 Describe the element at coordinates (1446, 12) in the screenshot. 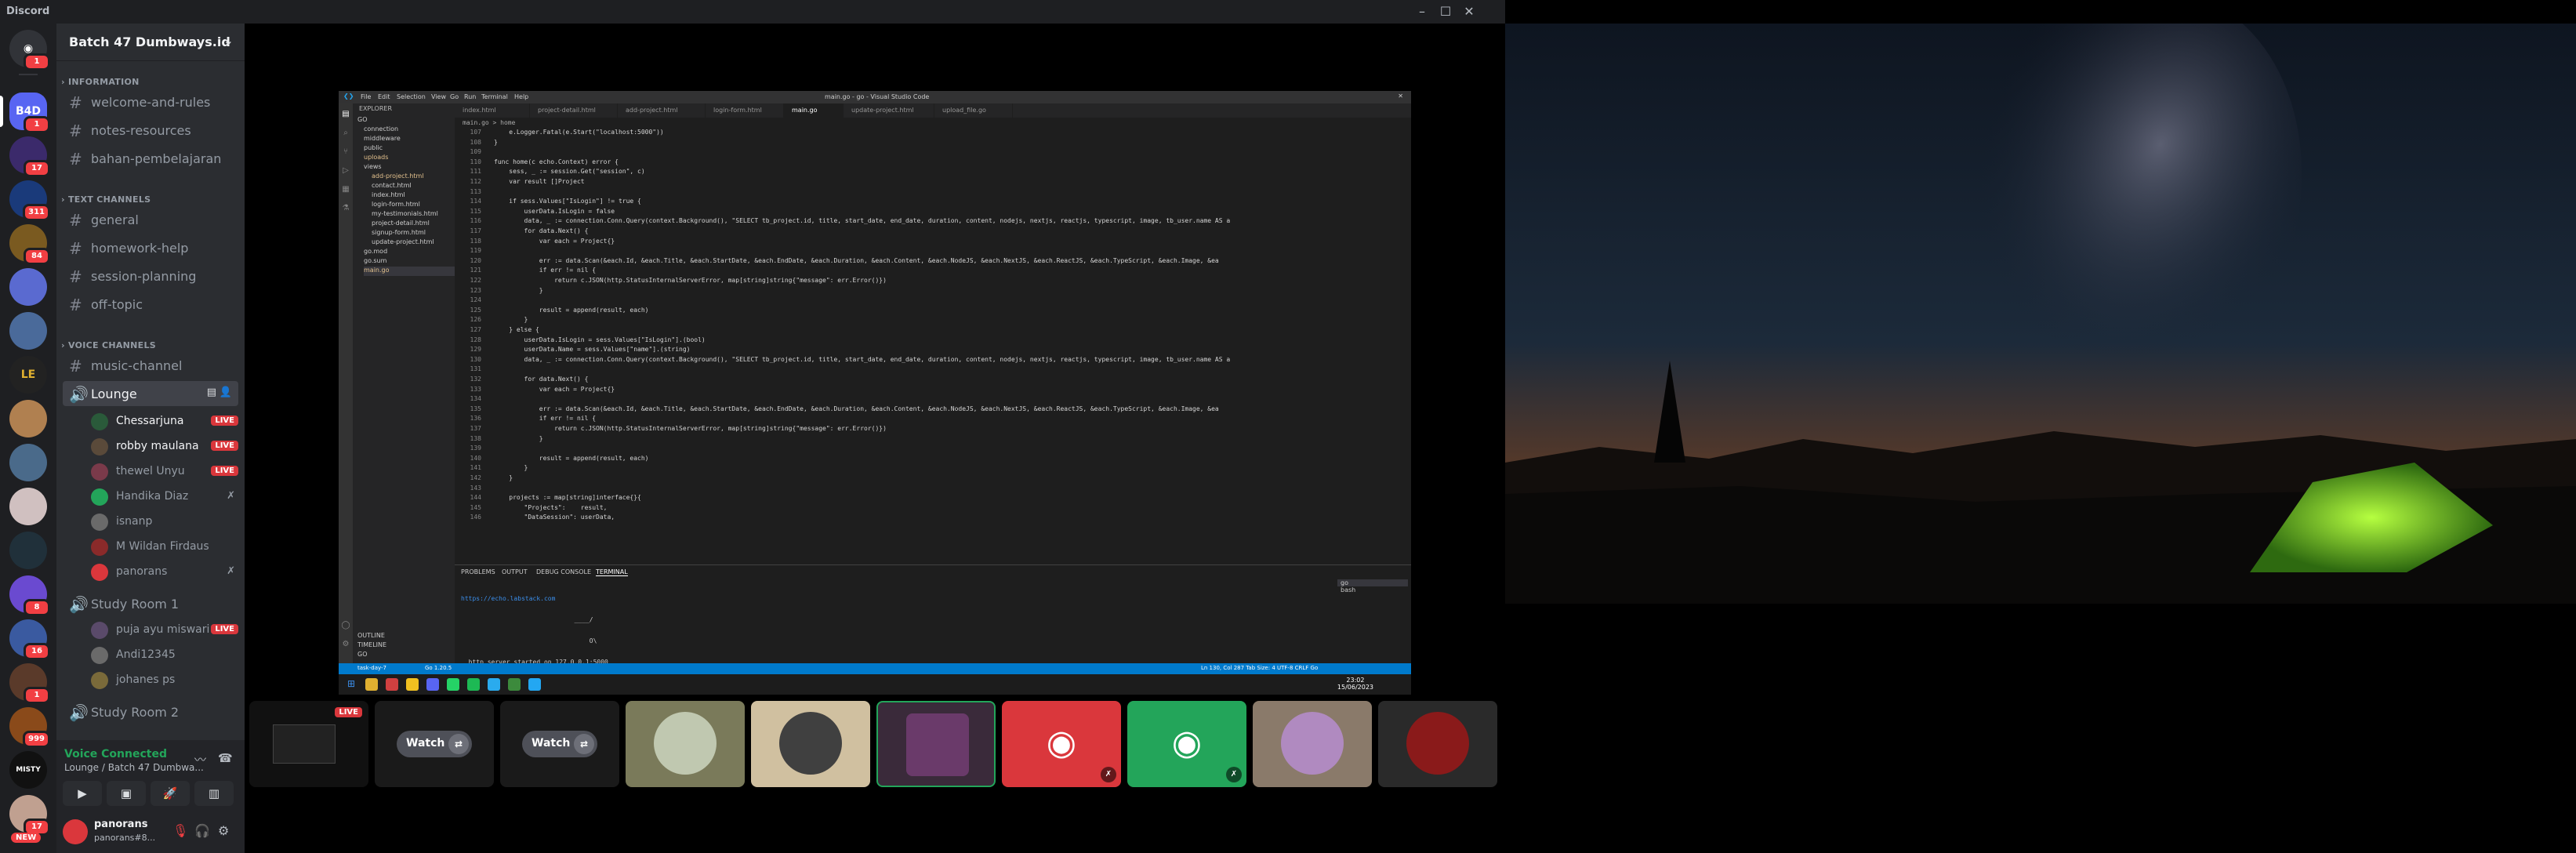

I see `maximize-icon: ☐` at that location.